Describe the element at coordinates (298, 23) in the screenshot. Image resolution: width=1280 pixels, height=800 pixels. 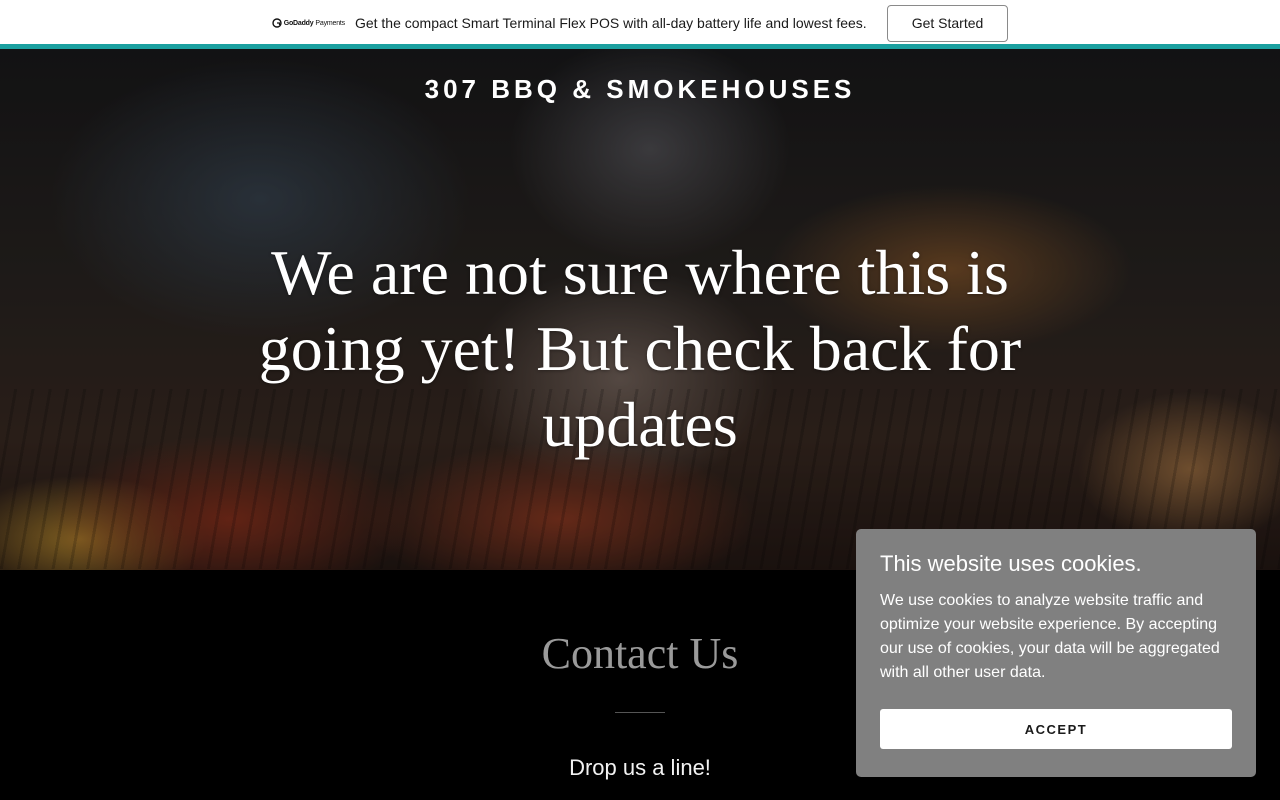
I see `brand-name: GoDaddy` at that location.